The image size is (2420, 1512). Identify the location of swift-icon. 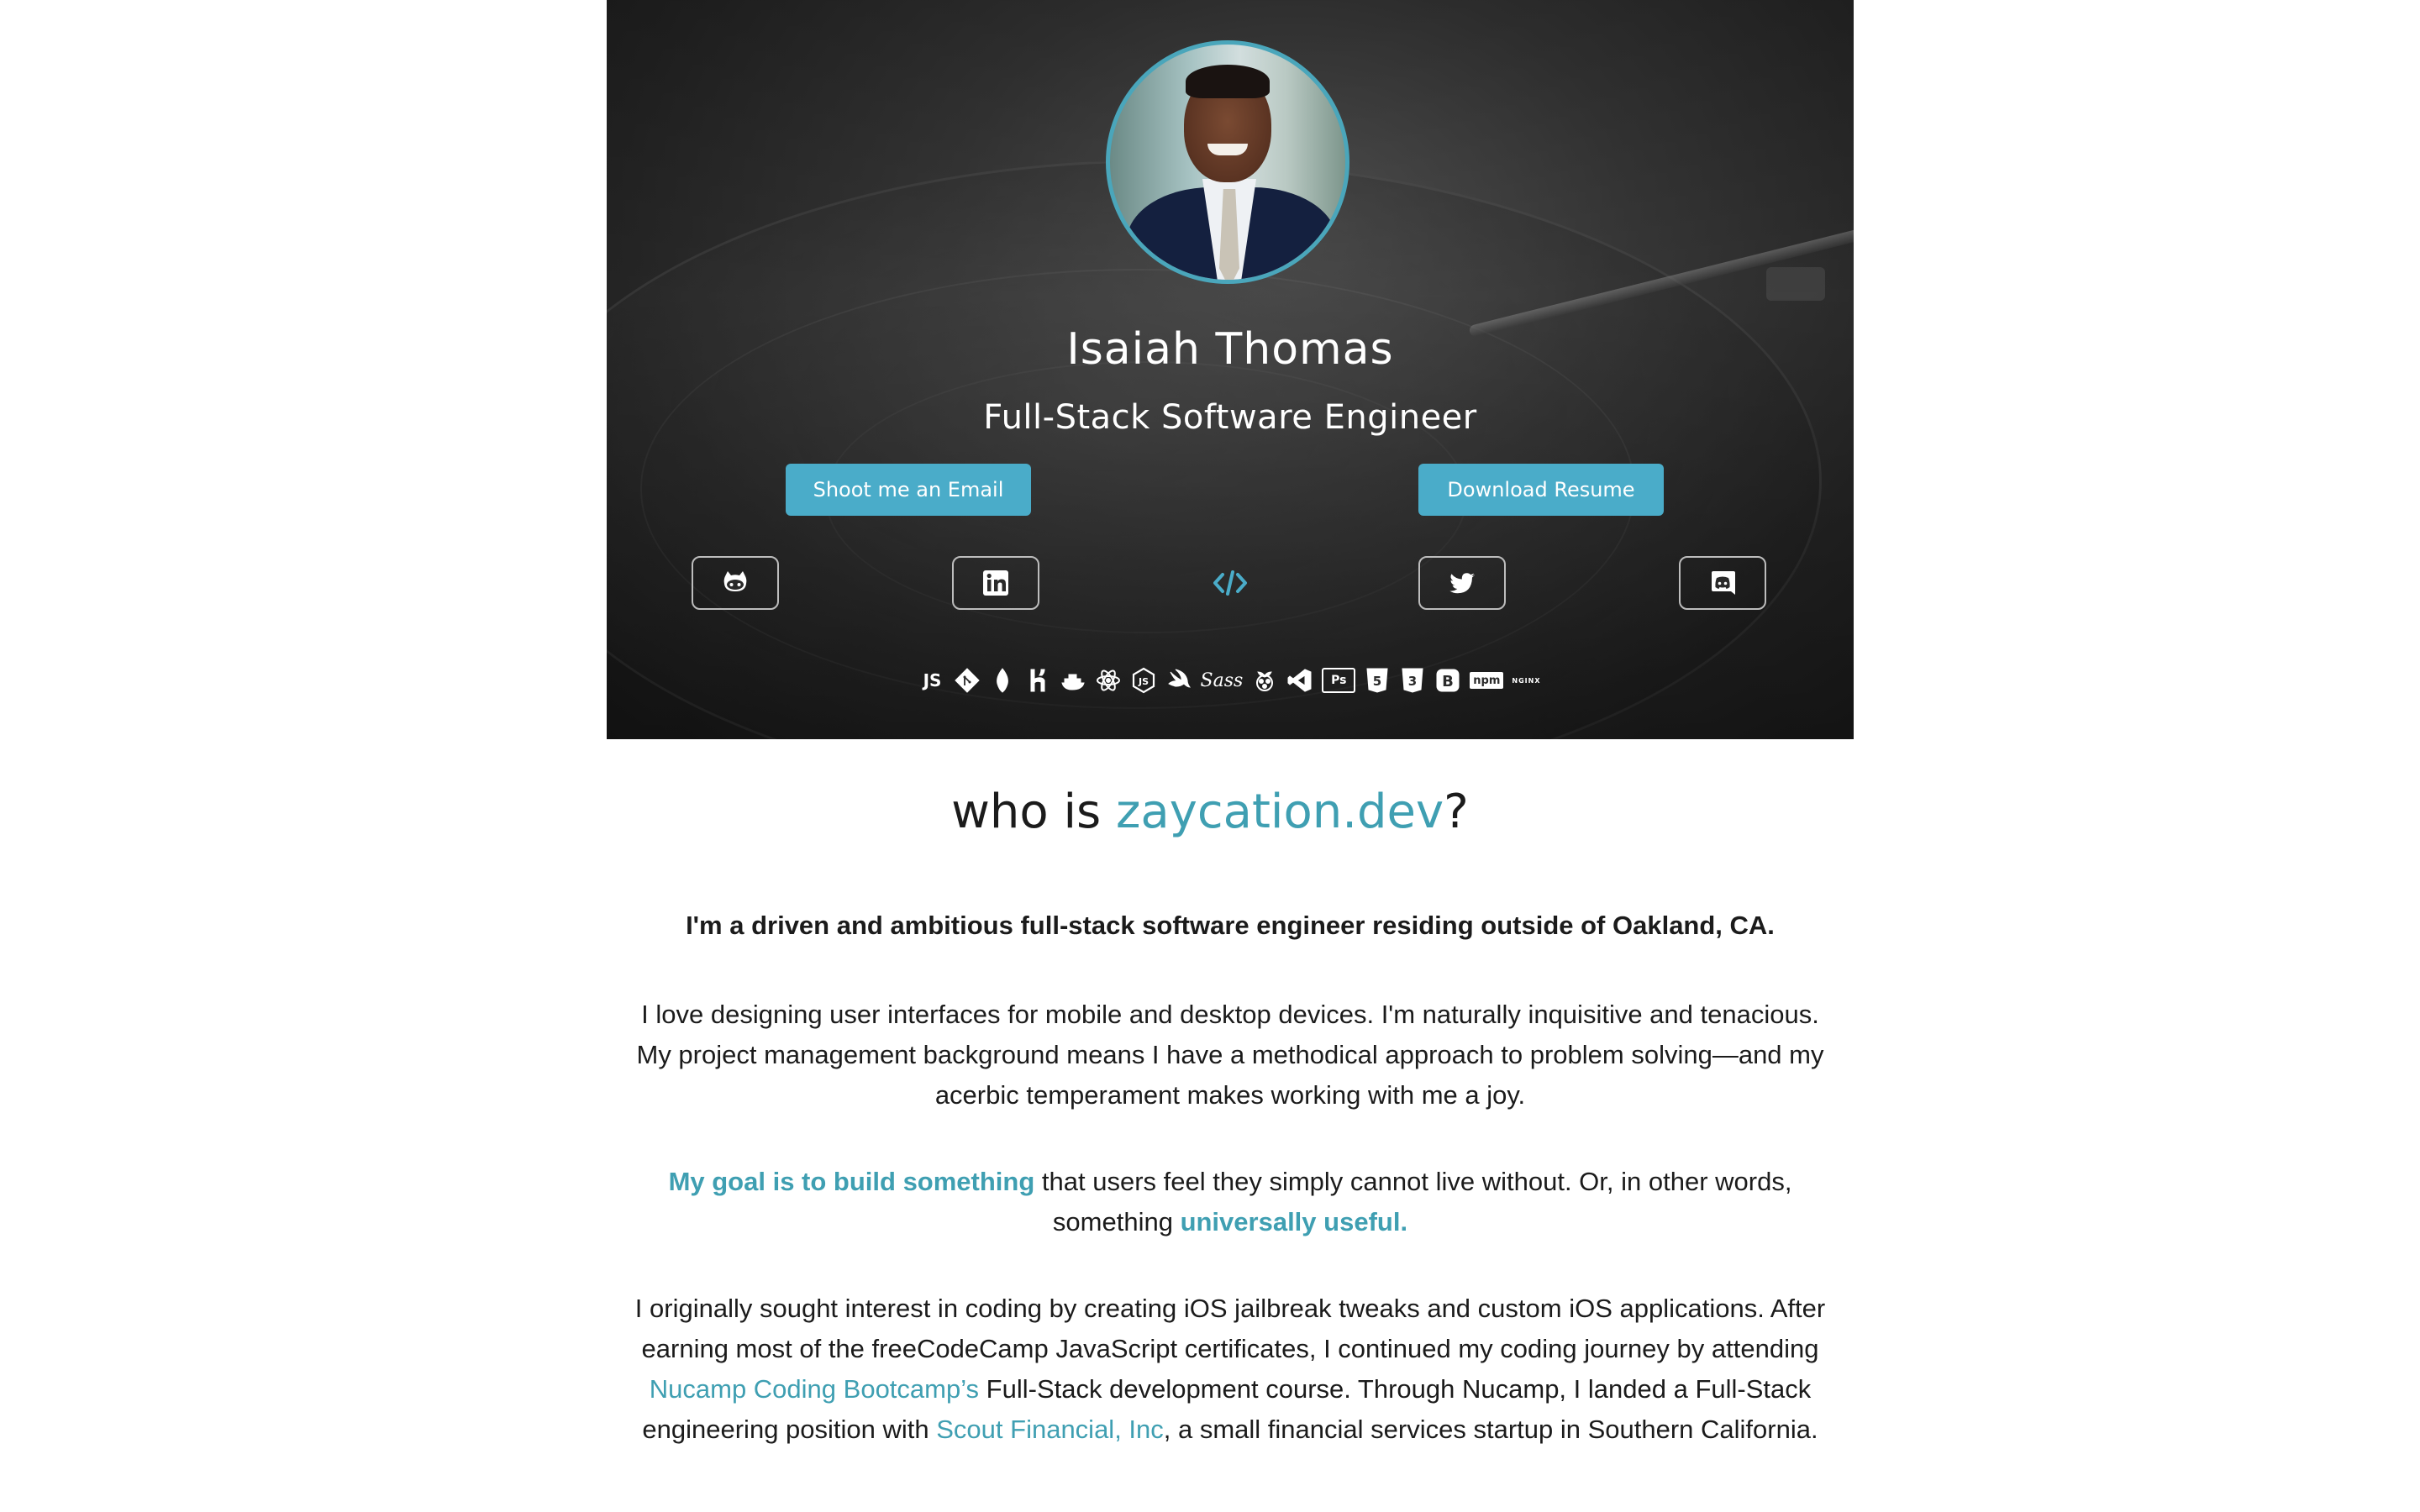
(1178, 680).